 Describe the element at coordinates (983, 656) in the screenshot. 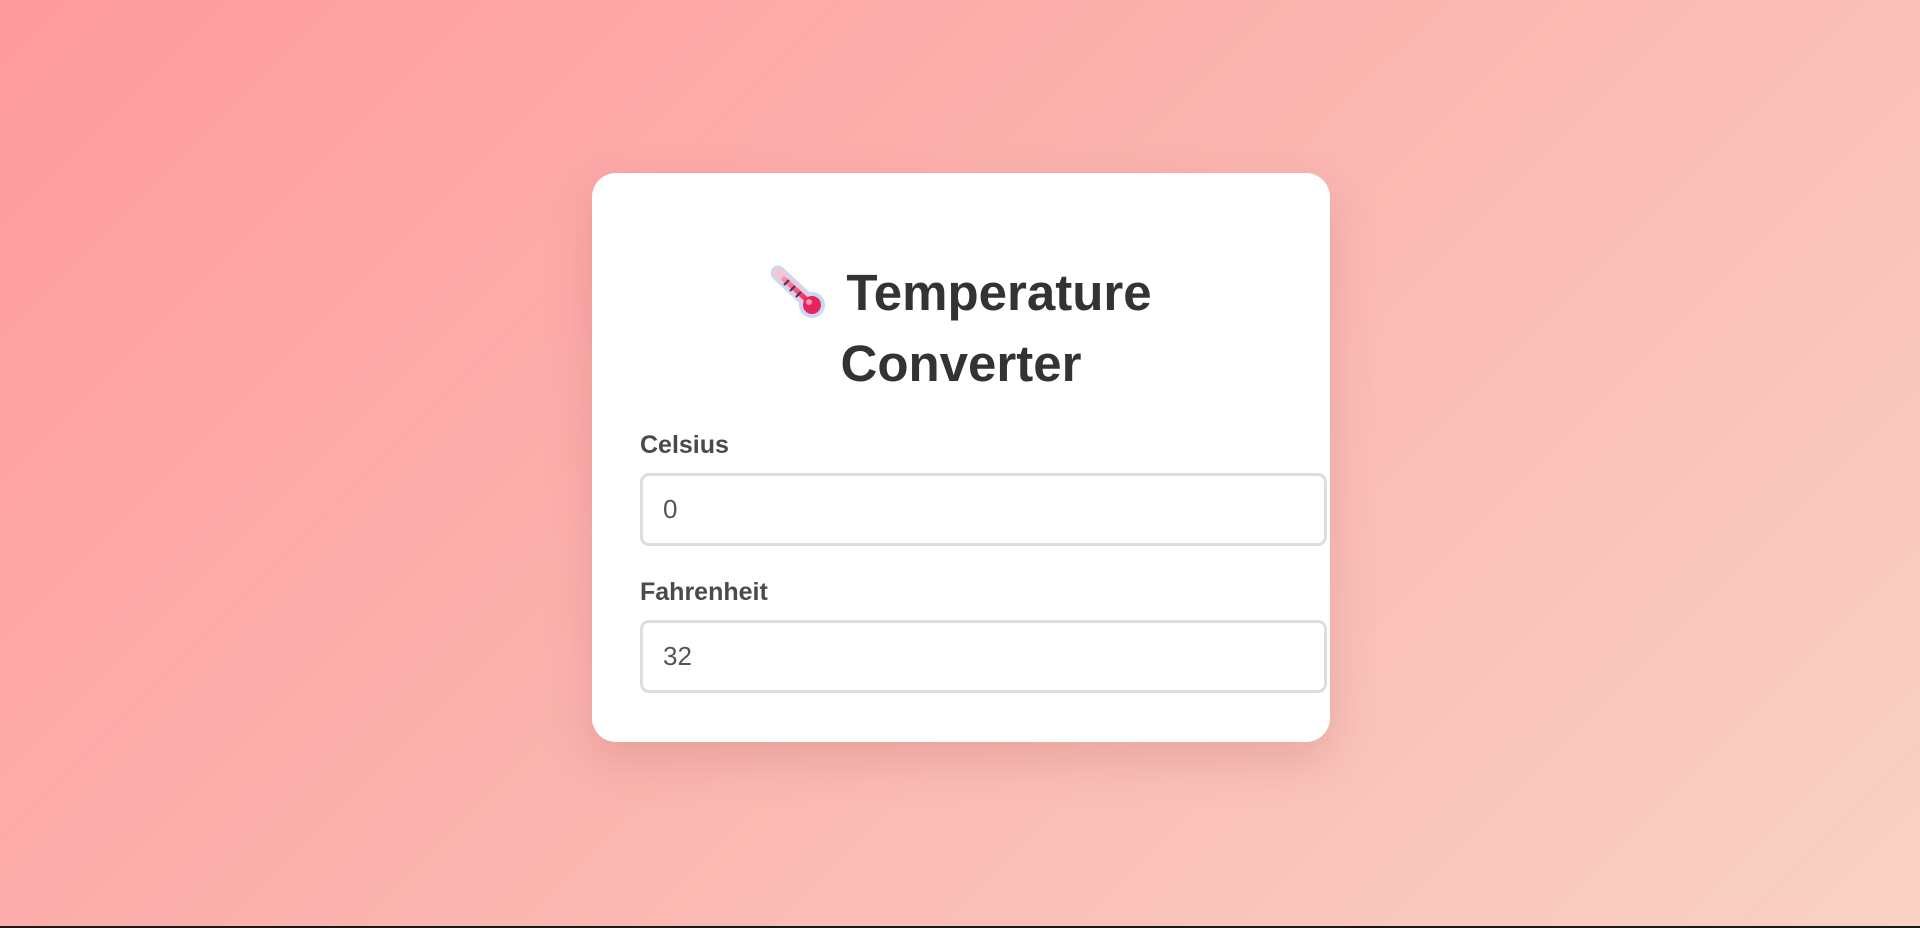

I see `fahrenheit-input` at that location.